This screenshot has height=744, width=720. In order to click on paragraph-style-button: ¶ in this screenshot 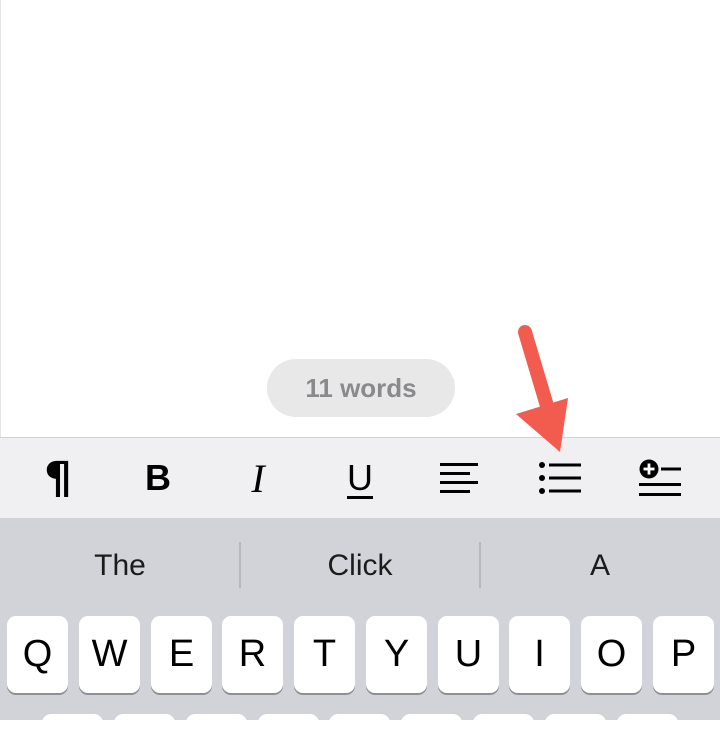, I will do `click(58, 478)`.